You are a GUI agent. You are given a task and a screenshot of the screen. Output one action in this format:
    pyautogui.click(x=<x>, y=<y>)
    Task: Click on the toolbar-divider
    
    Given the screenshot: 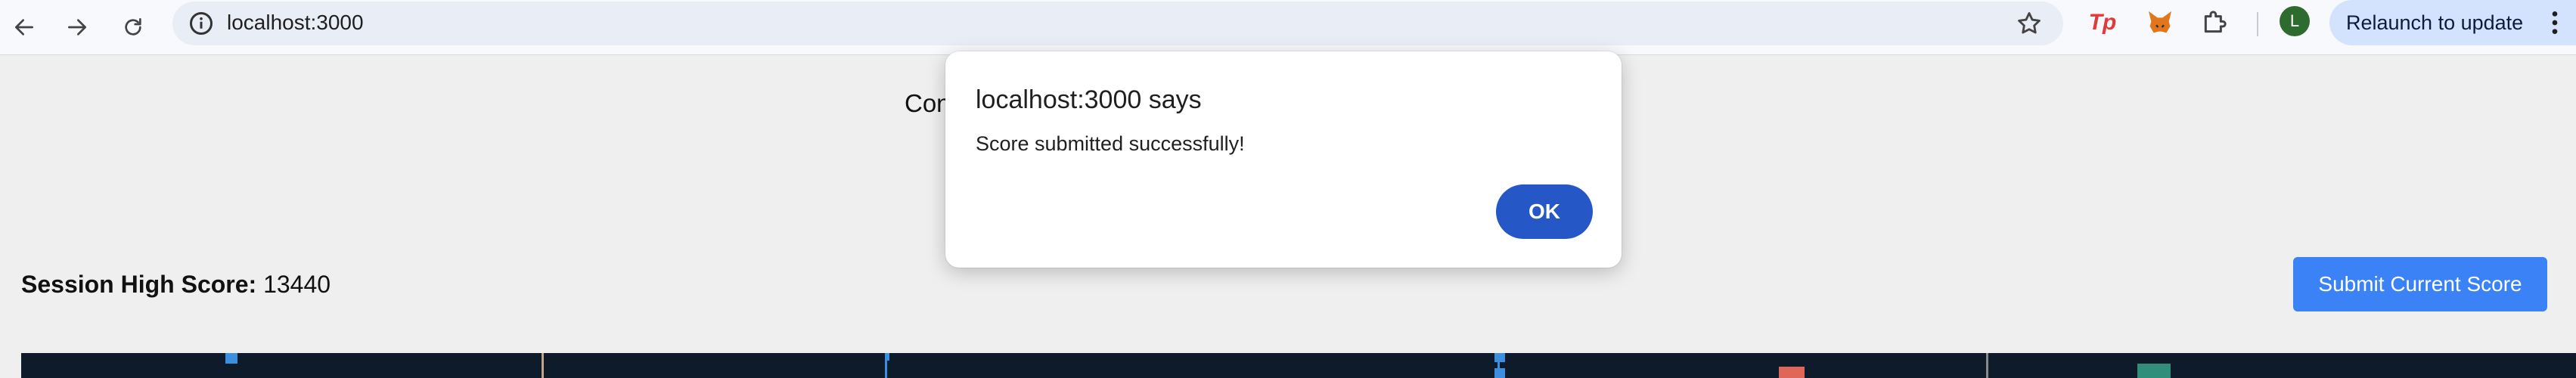 What is the action you would take?
    pyautogui.click(x=2257, y=24)
    